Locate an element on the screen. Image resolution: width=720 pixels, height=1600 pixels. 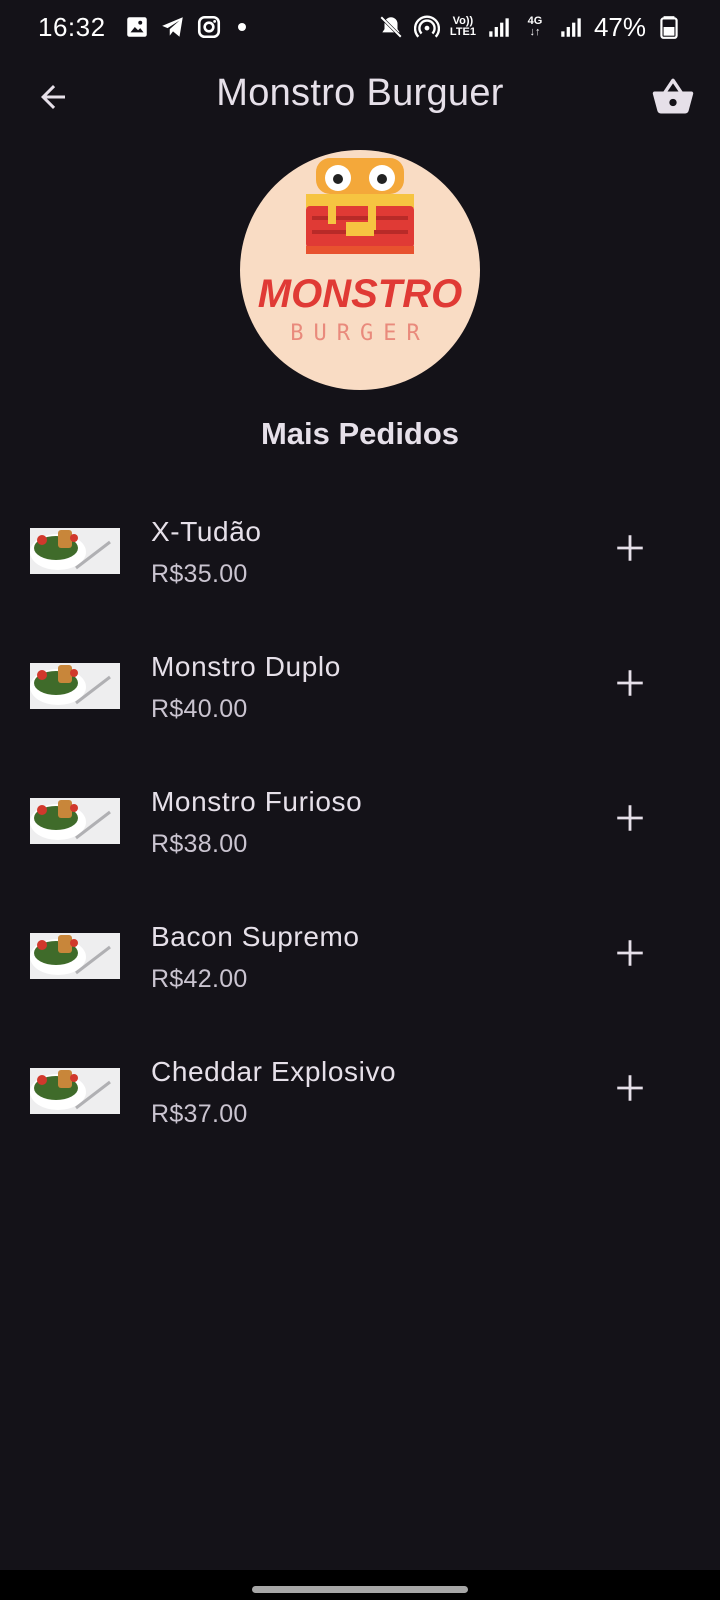
battery-percent: 47% is located at coordinates (619, 26).